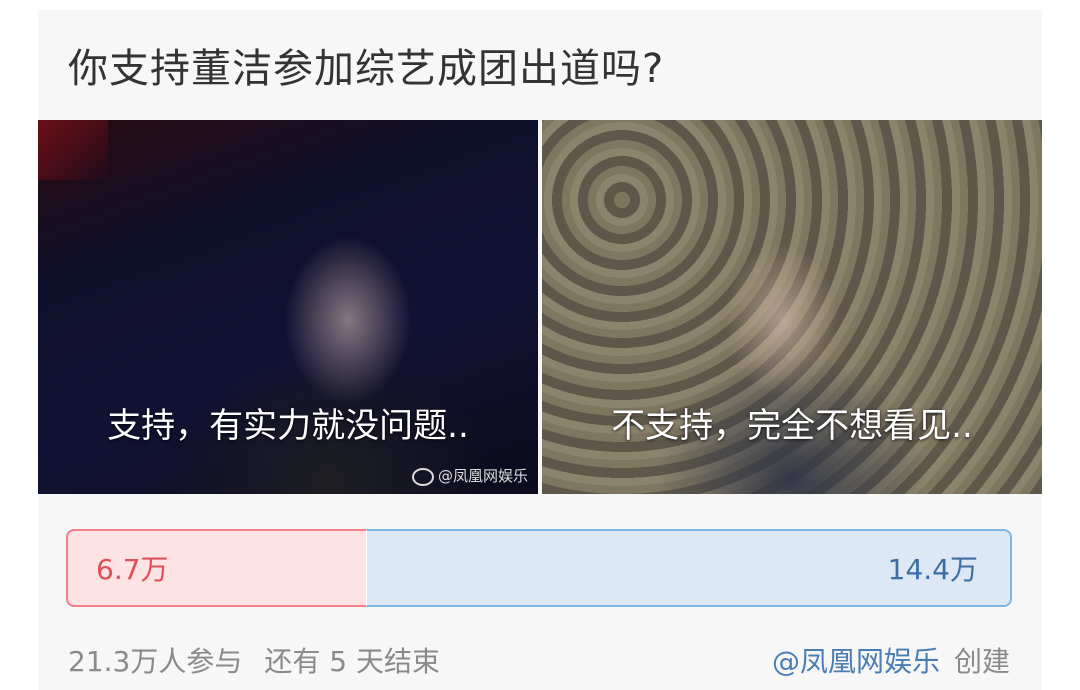 Image resolution: width=1080 pixels, height=690 pixels. I want to click on vote-result-bar: 6.7万 14.4万, so click(539, 568).